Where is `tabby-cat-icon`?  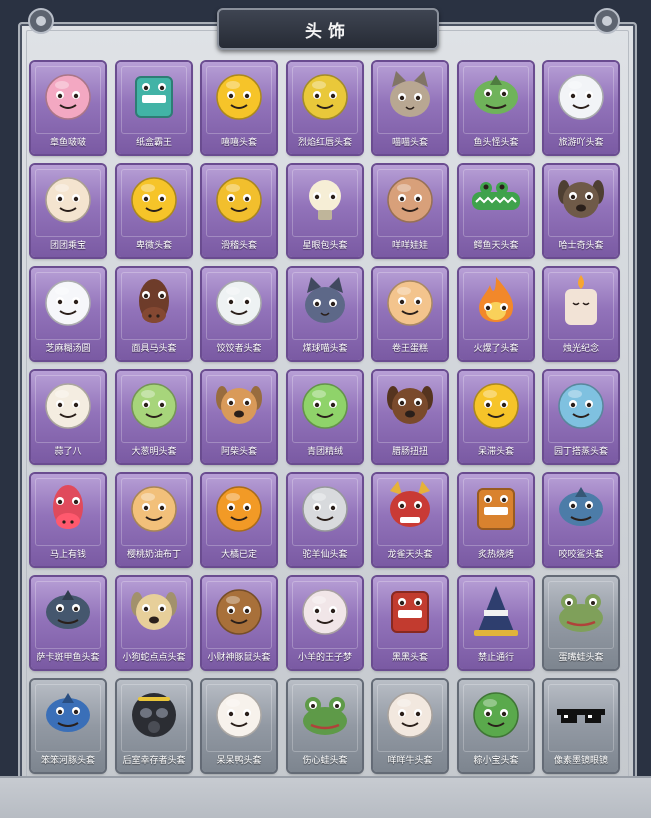
tabby-cat-icon is located at coordinates (410, 94).